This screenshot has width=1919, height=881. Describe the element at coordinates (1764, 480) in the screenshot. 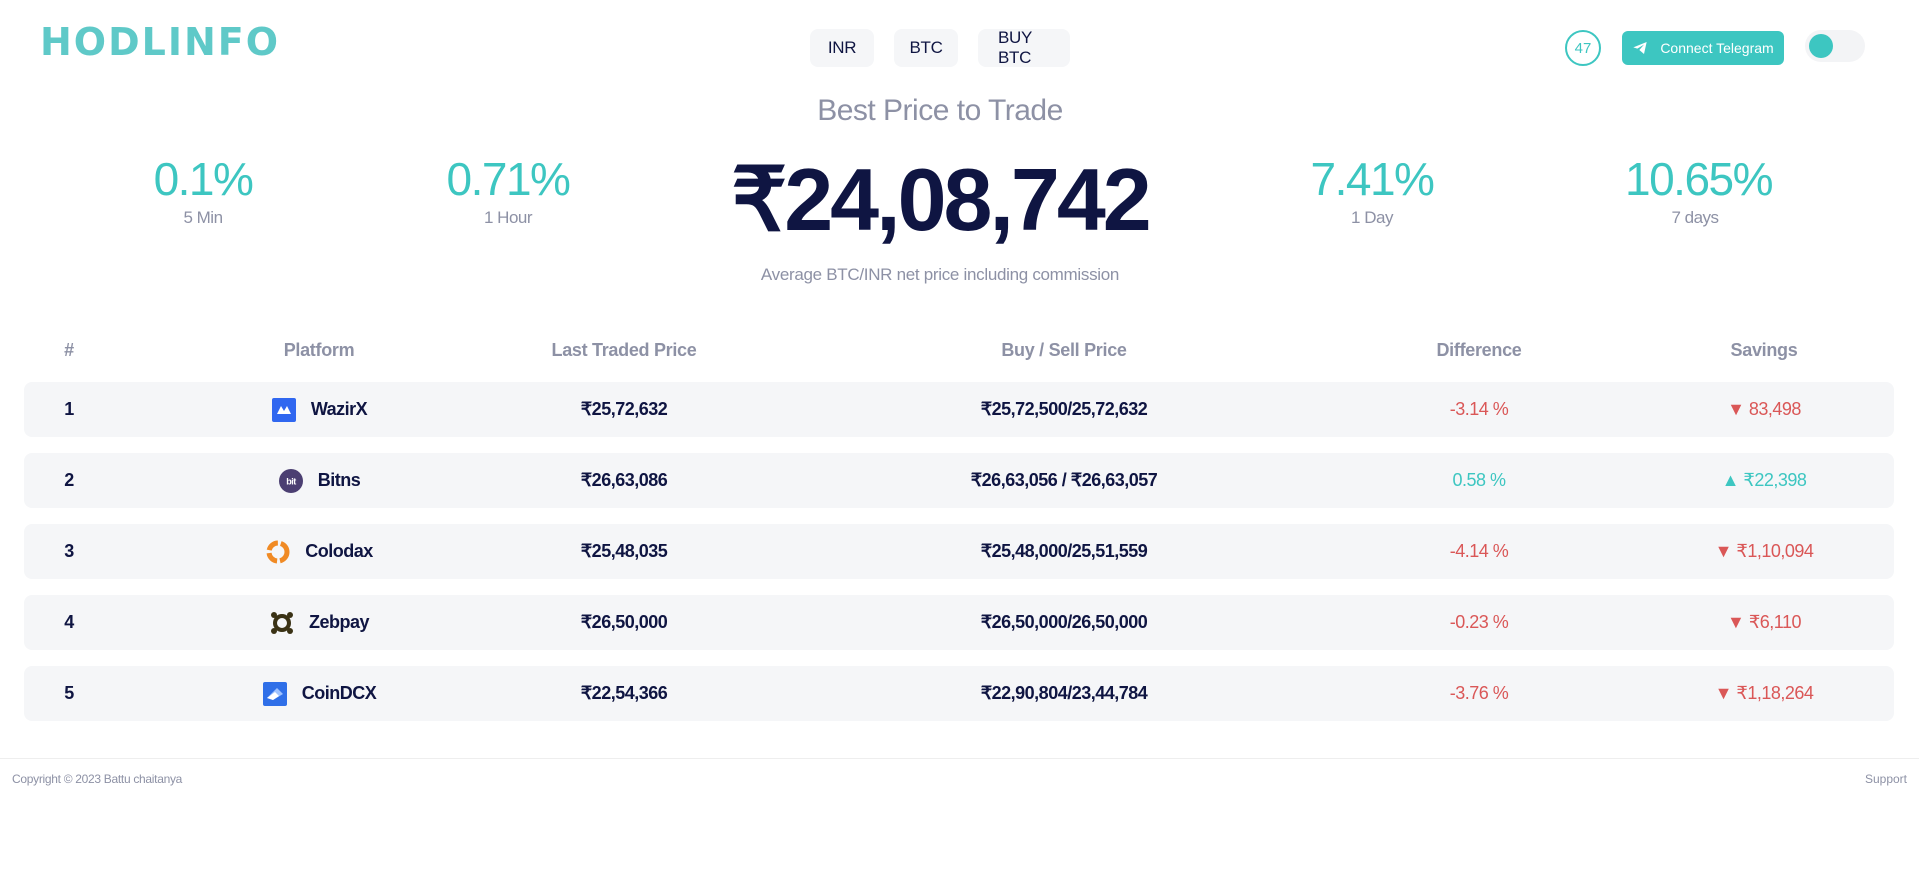

I see `savings: ▲ ₹22,398` at that location.